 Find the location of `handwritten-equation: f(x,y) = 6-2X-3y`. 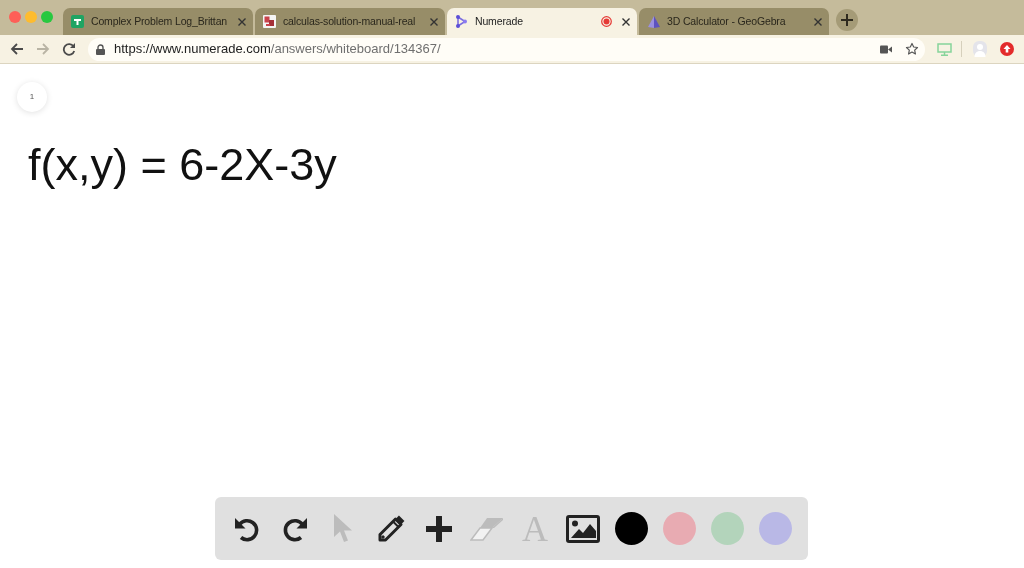

handwritten-equation: f(x,y) = 6-2X-3y is located at coordinates (182, 164).